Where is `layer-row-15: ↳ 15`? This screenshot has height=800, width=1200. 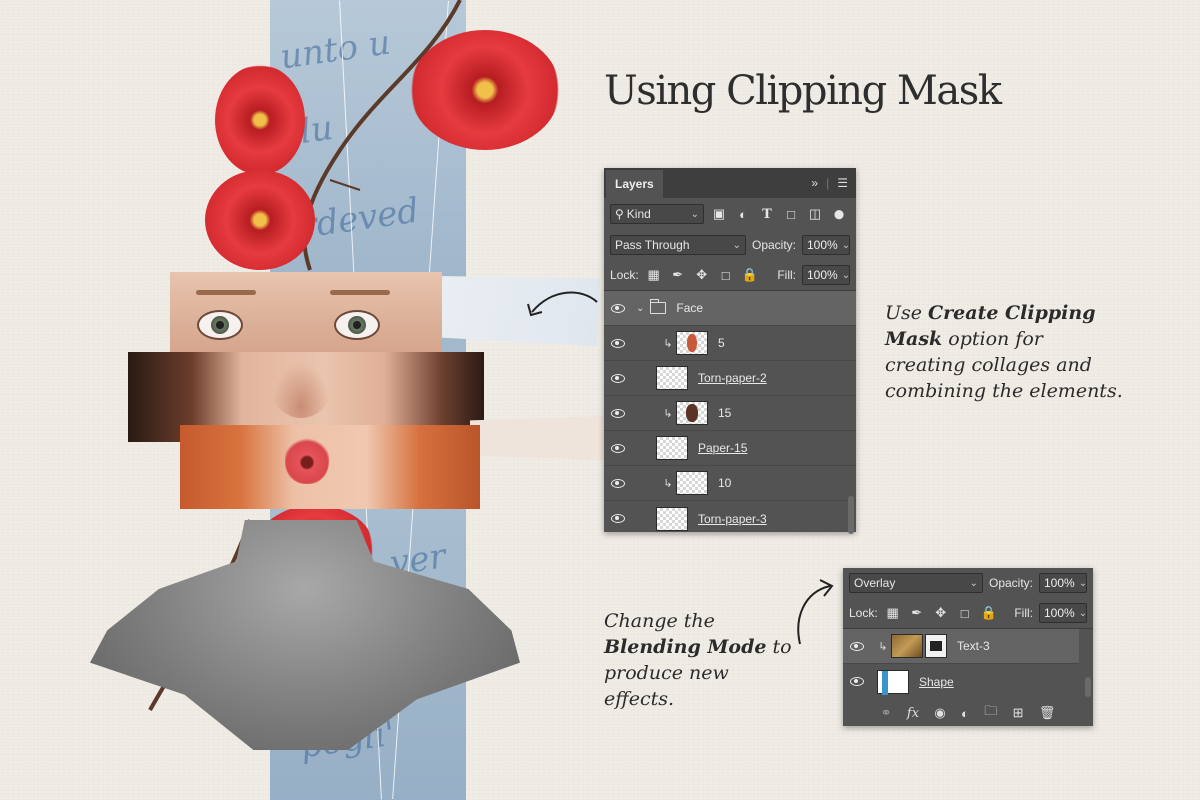 layer-row-15: ↳ 15 is located at coordinates (730, 413).